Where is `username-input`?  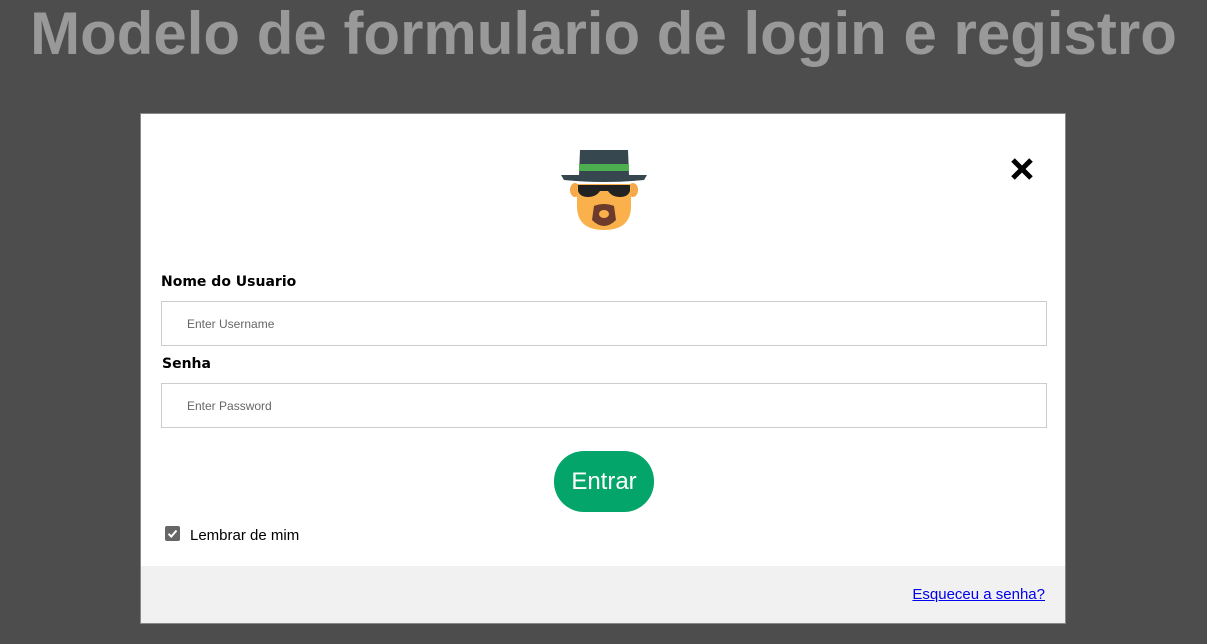 username-input is located at coordinates (604, 323).